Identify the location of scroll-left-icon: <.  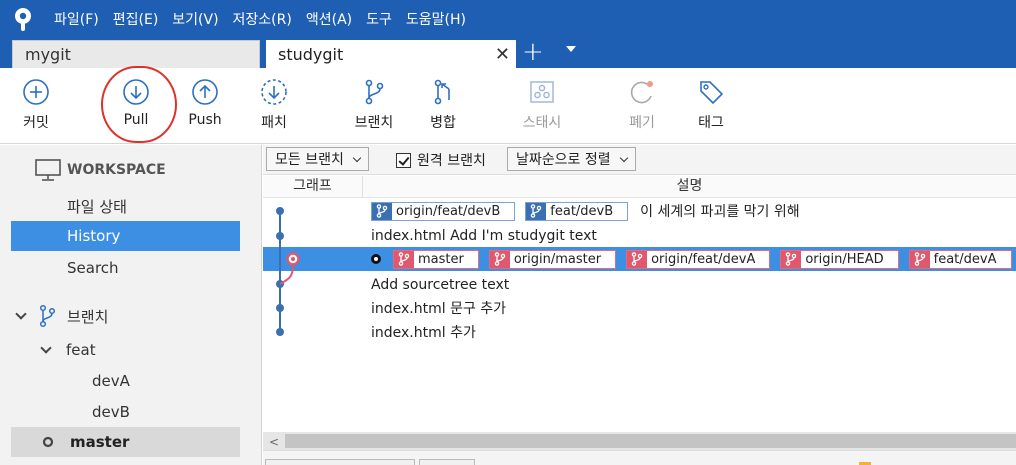
(274, 442).